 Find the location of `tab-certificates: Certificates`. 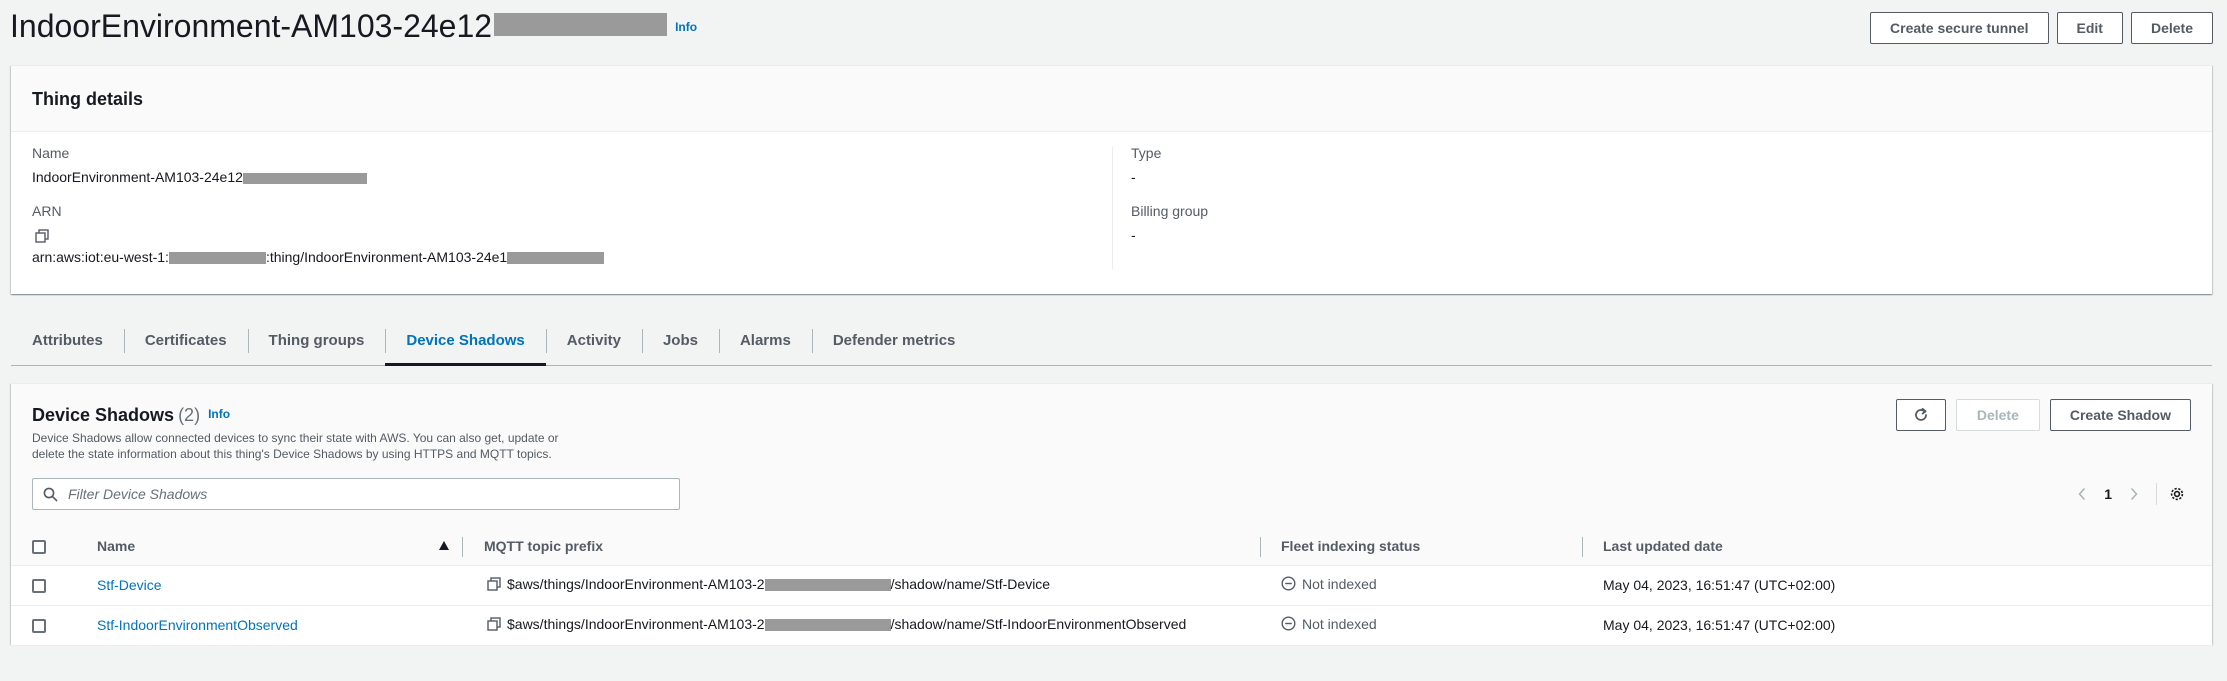

tab-certificates: Certificates is located at coordinates (185, 340).